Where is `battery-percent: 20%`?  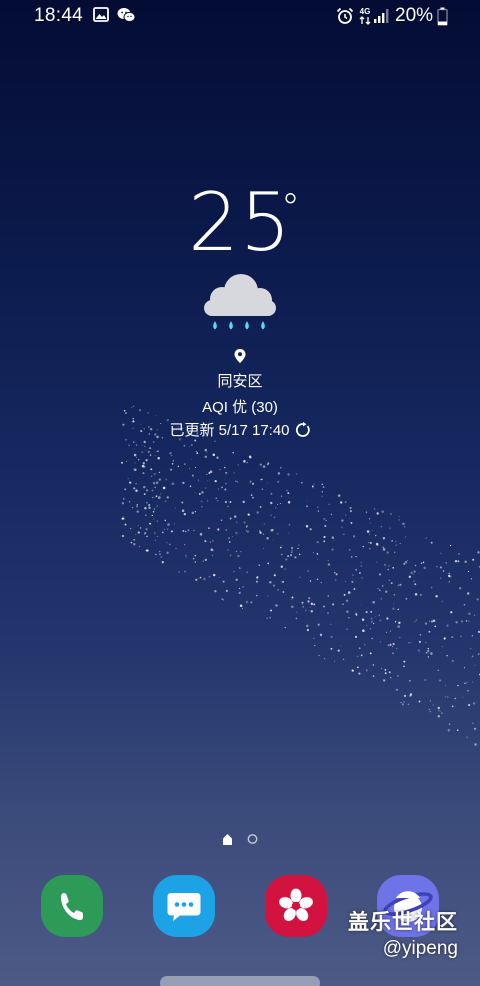 battery-percent: 20% is located at coordinates (414, 15).